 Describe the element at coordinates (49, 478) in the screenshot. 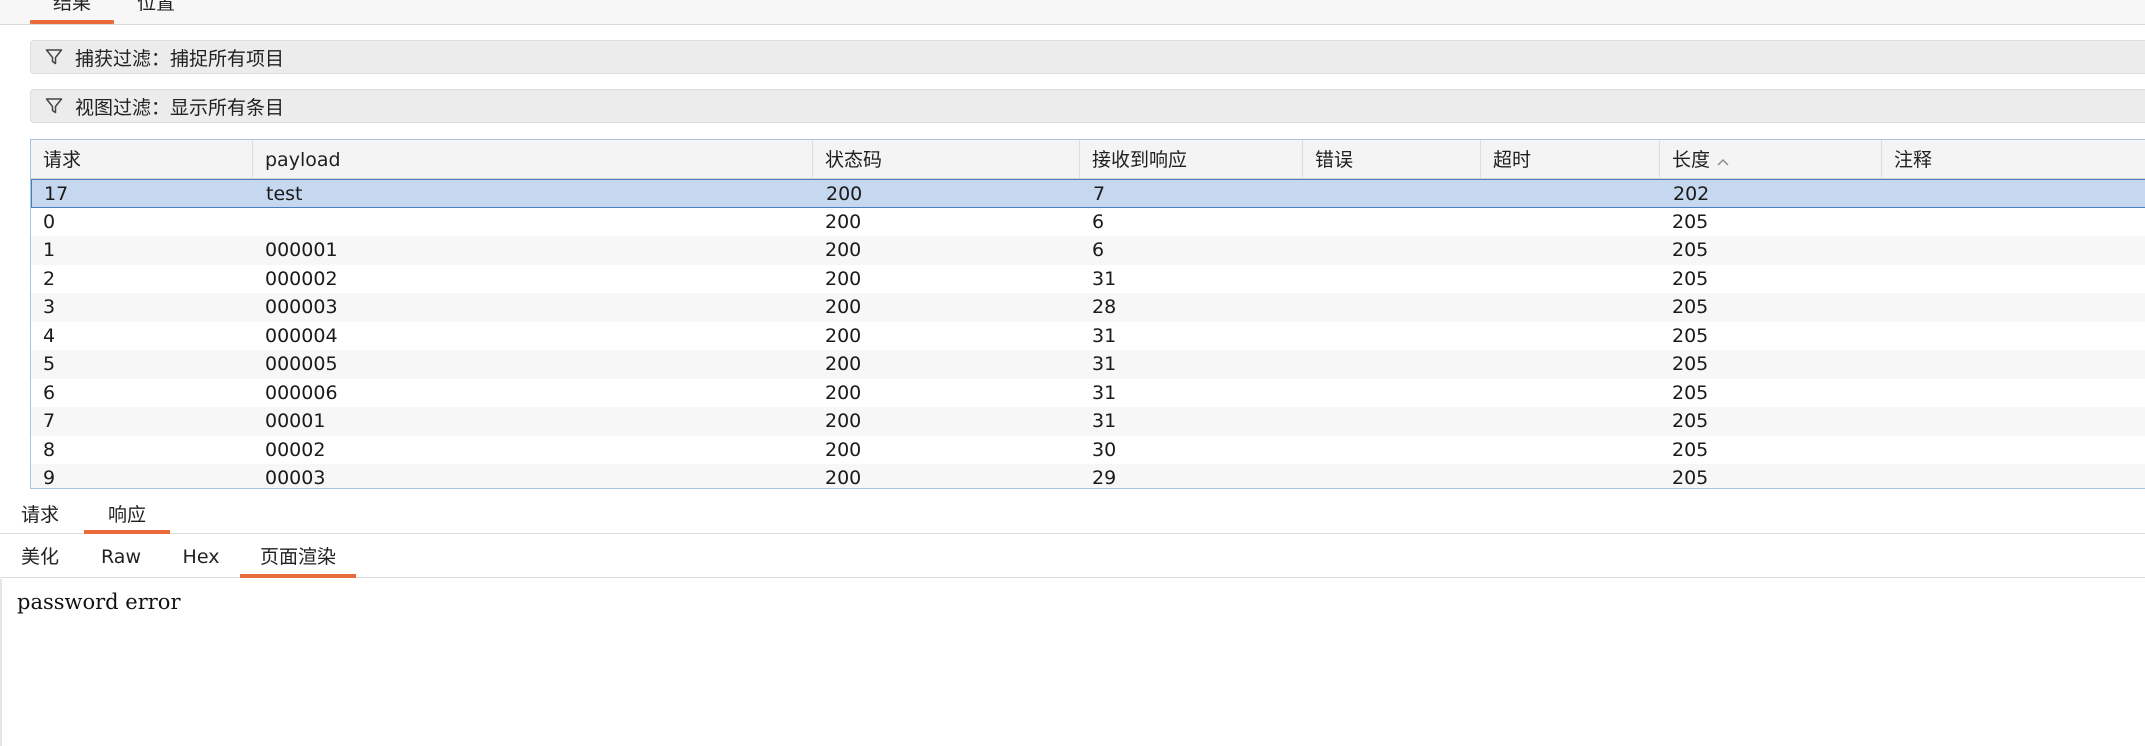

I see `cell-request: 9` at that location.